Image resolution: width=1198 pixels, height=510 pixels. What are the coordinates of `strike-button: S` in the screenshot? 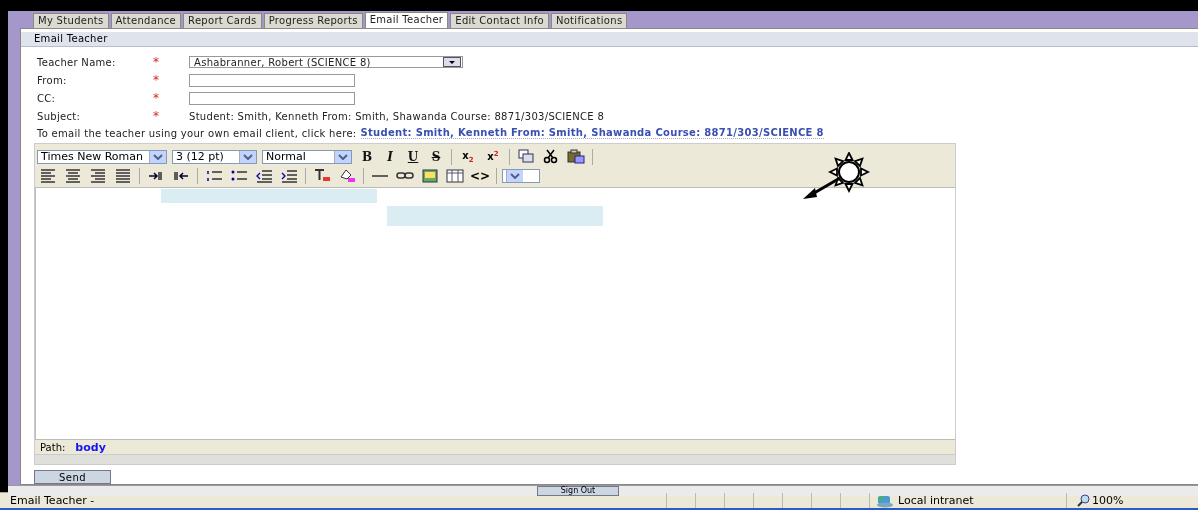 It's located at (436, 156).